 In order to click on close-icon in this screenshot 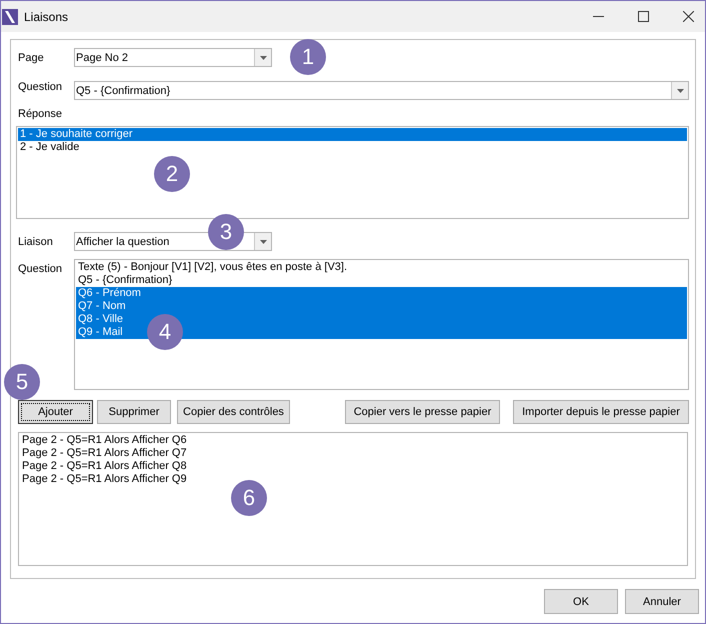, I will do `click(688, 16)`.